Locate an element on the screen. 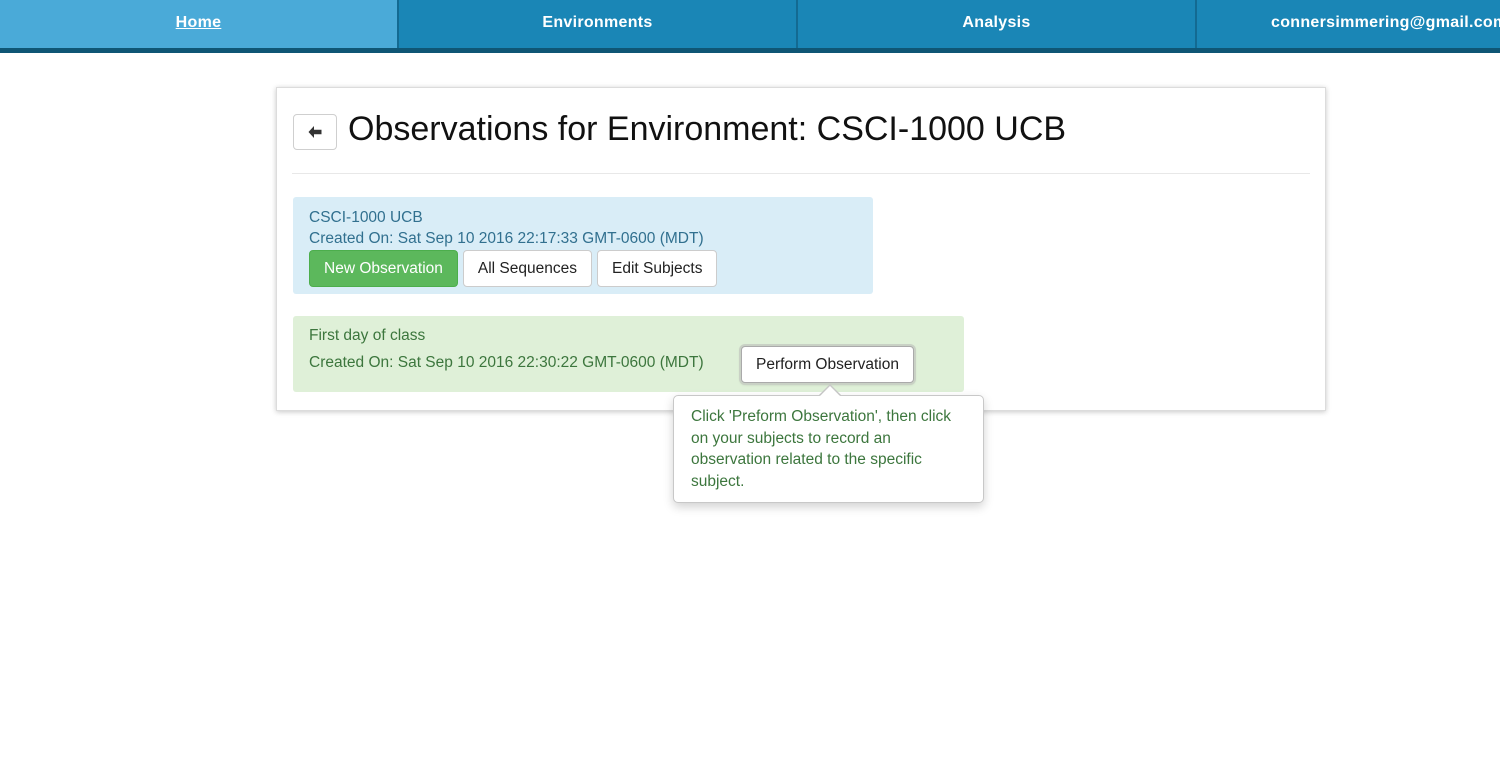 The width and height of the screenshot is (1500, 777). arrow-left-icon is located at coordinates (315, 132).